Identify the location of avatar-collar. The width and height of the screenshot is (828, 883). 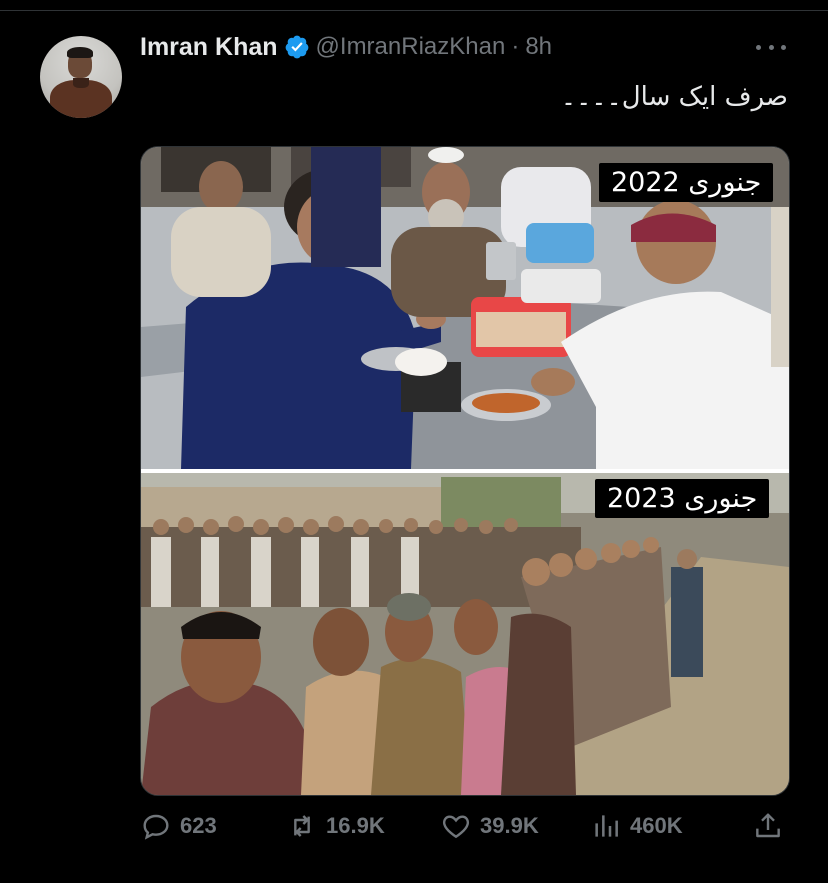
(81, 83).